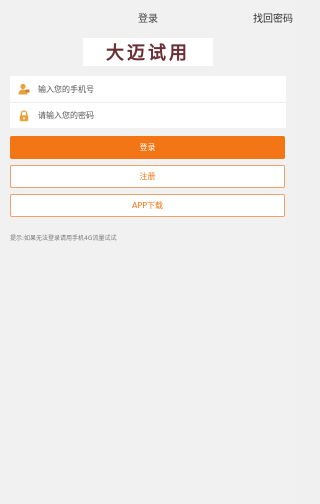 The height and width of the screenshot is (504, 320). I want to click on login-tip: 提示:如果无法登录请用手机4G流量试试, so click(63, 238).